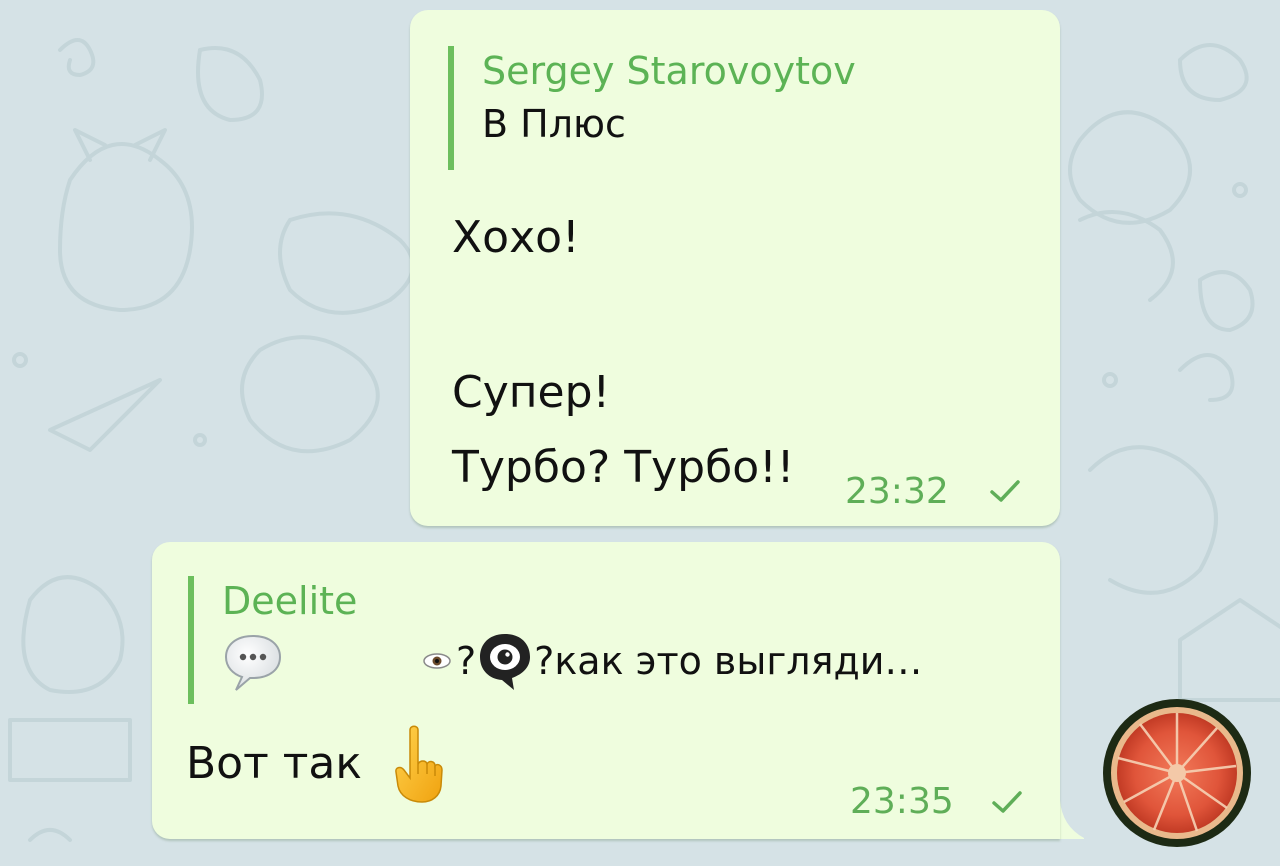 This screenshot has height=866, width=1280. I want to click on eye-icon, so click(437, 661).